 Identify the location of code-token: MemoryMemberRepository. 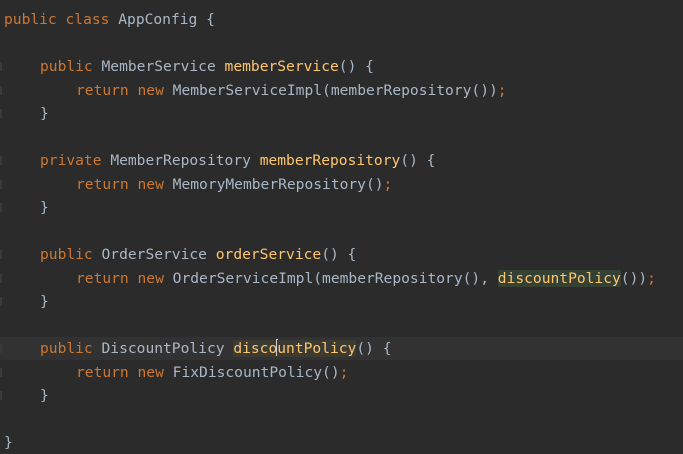
(269, 184).